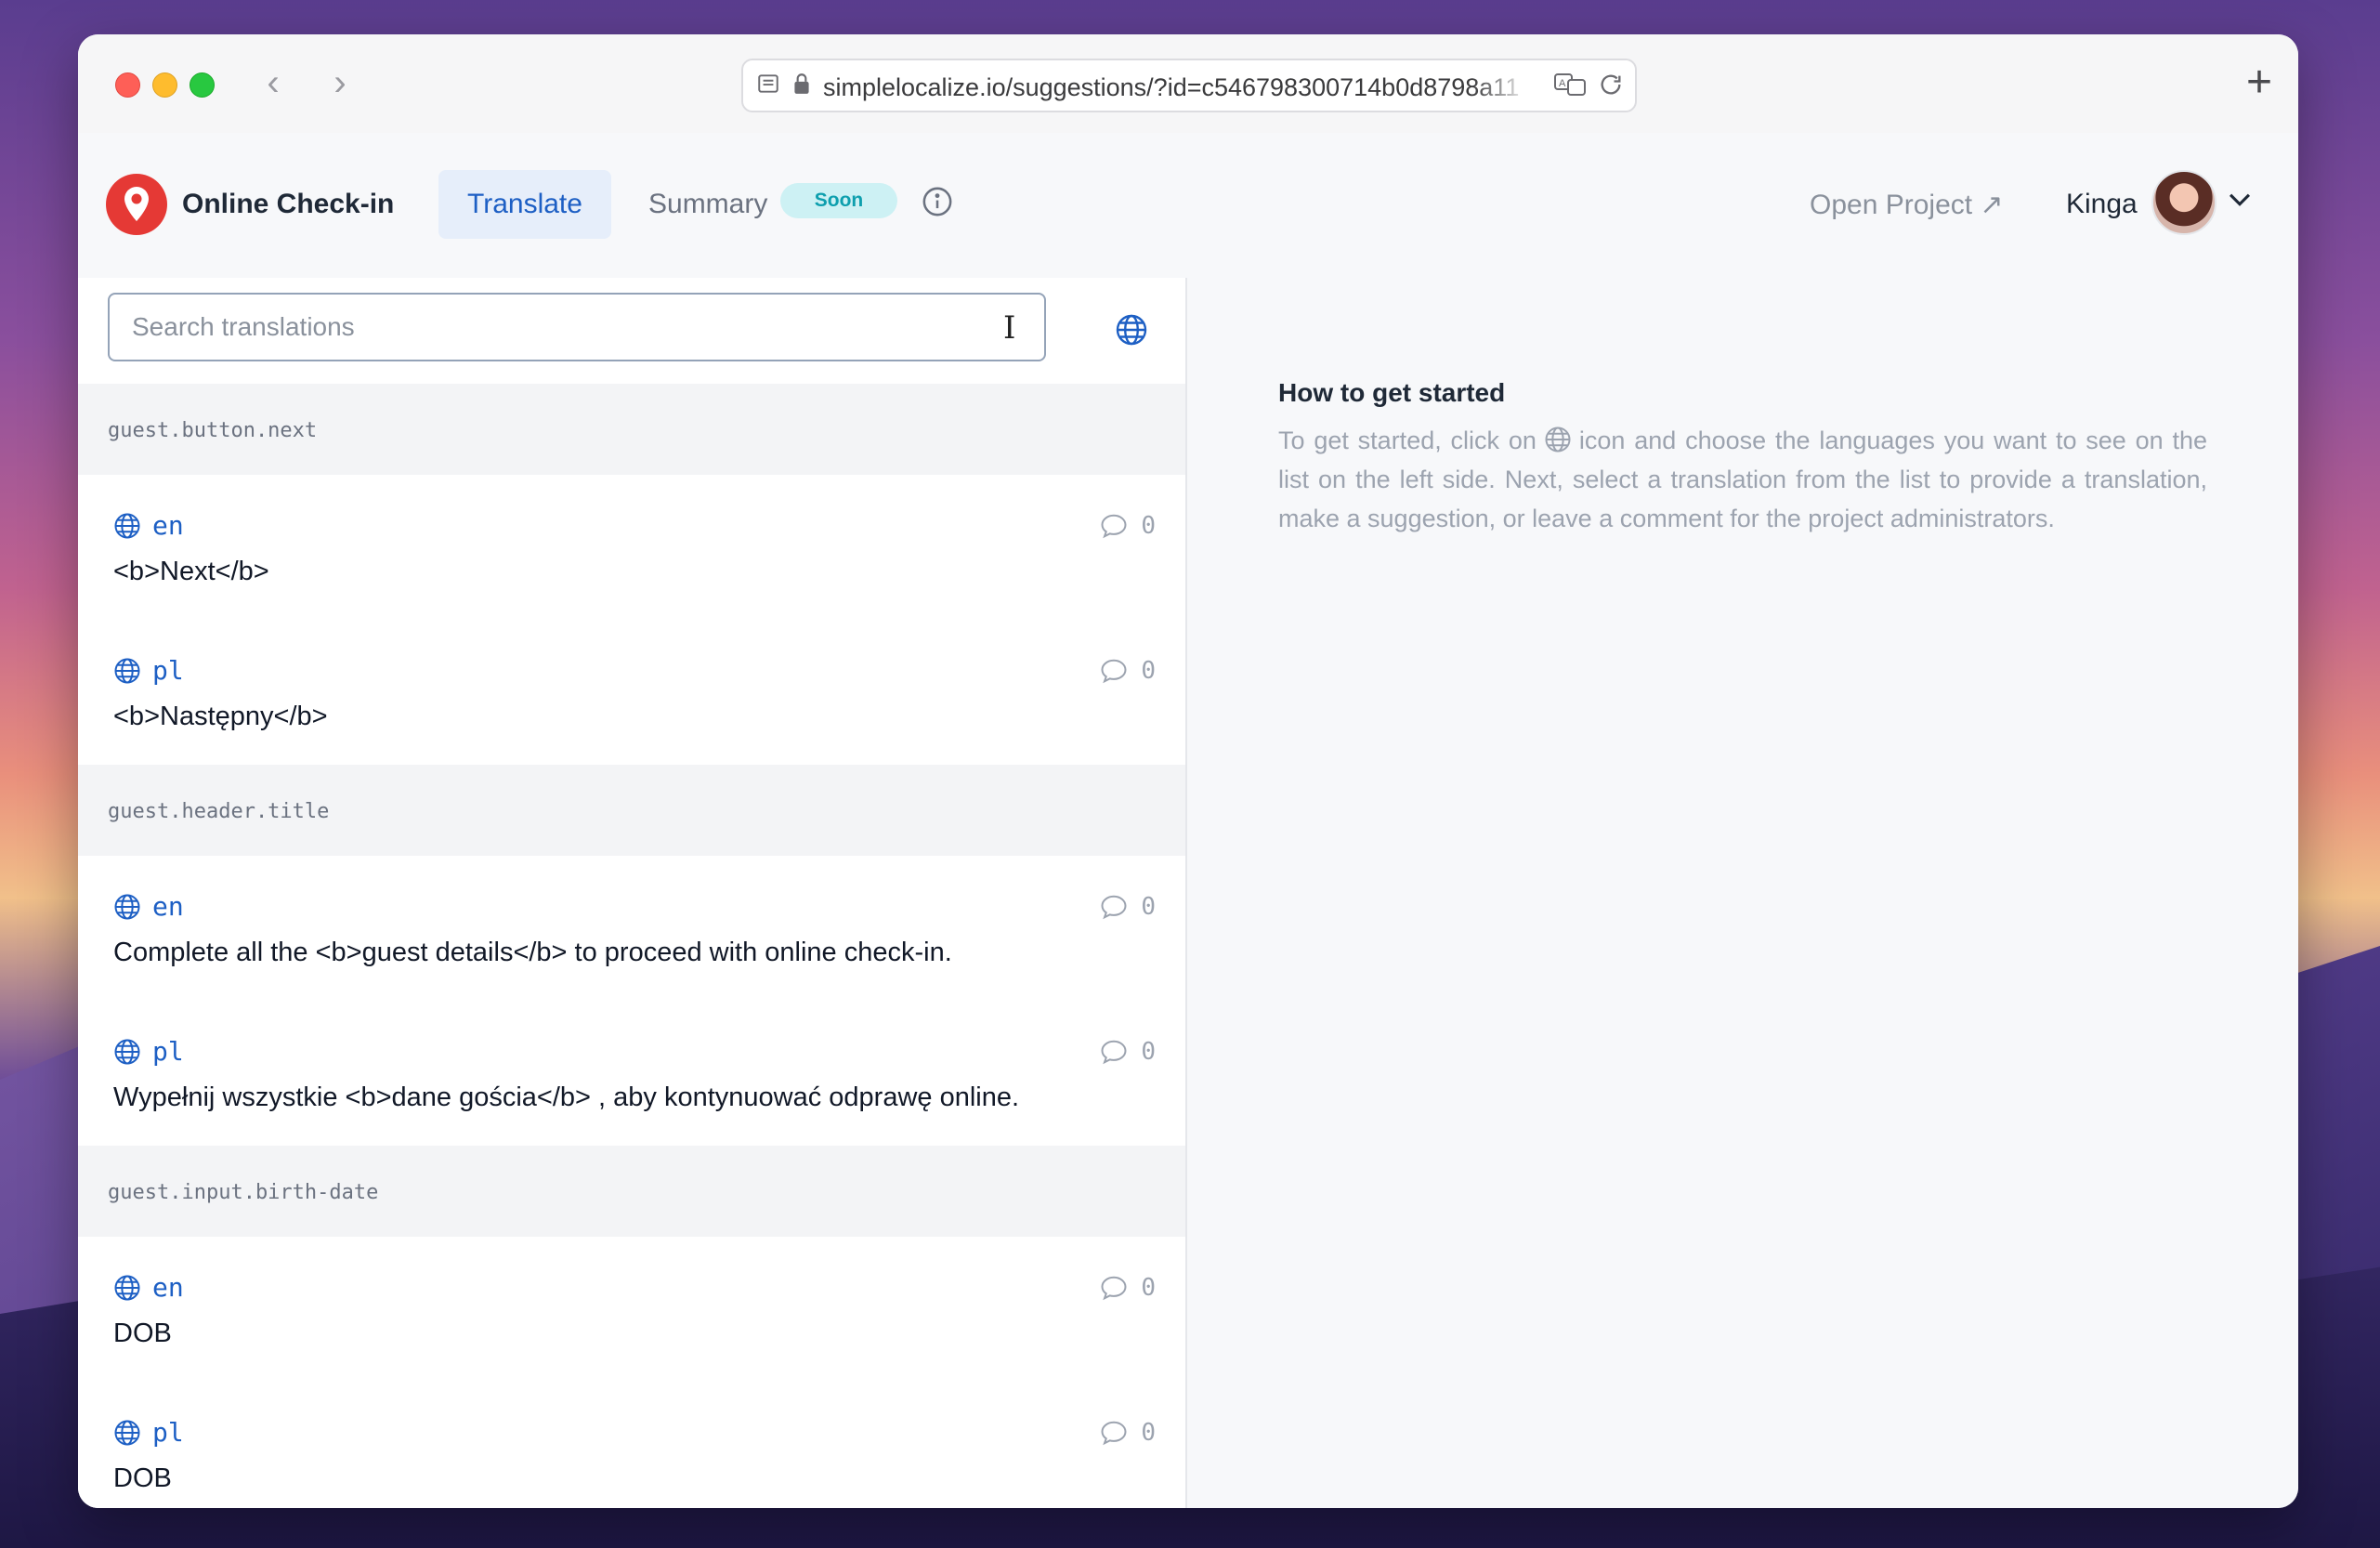 This screenshot has width=2380, height=1548. Describe the element at coordinates (191, 572) in the screenshot. I see `translation-text: <b>Next</b>` at that location.